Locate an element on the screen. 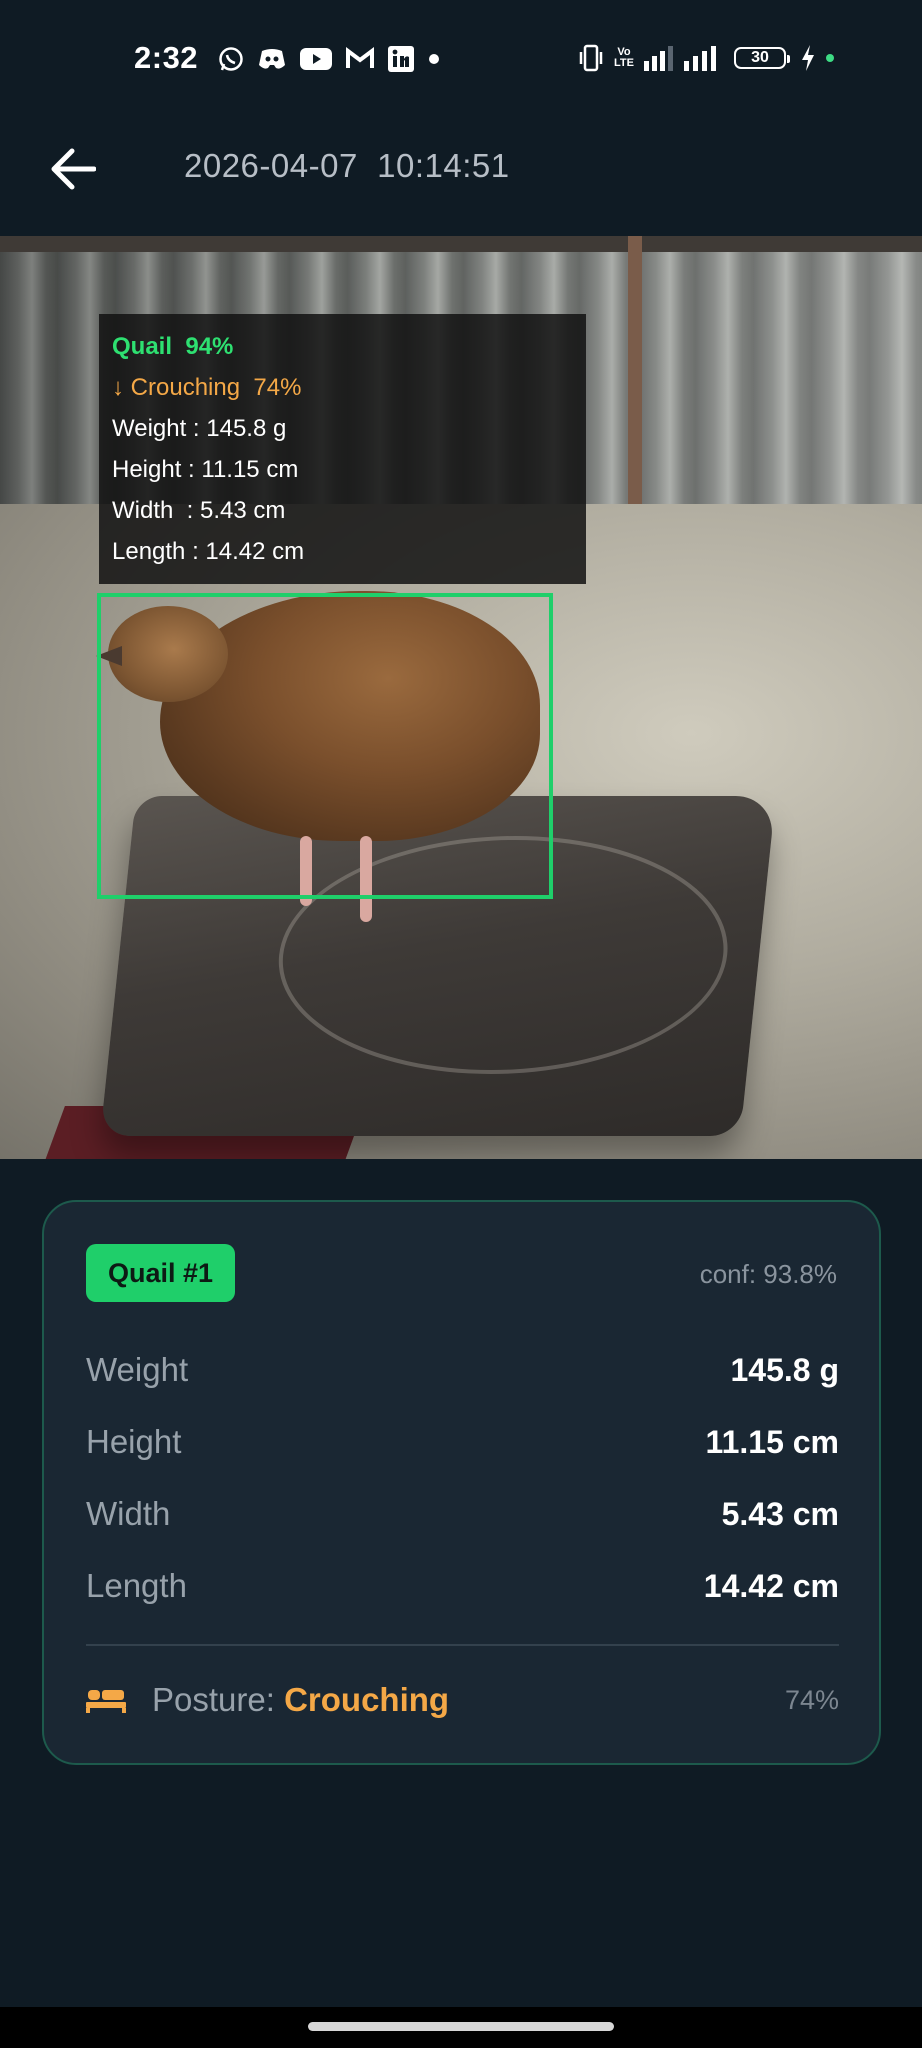 This screenshot has width=922, height=2048. measurement-label: Weight is located at coordinates (137, 1369).